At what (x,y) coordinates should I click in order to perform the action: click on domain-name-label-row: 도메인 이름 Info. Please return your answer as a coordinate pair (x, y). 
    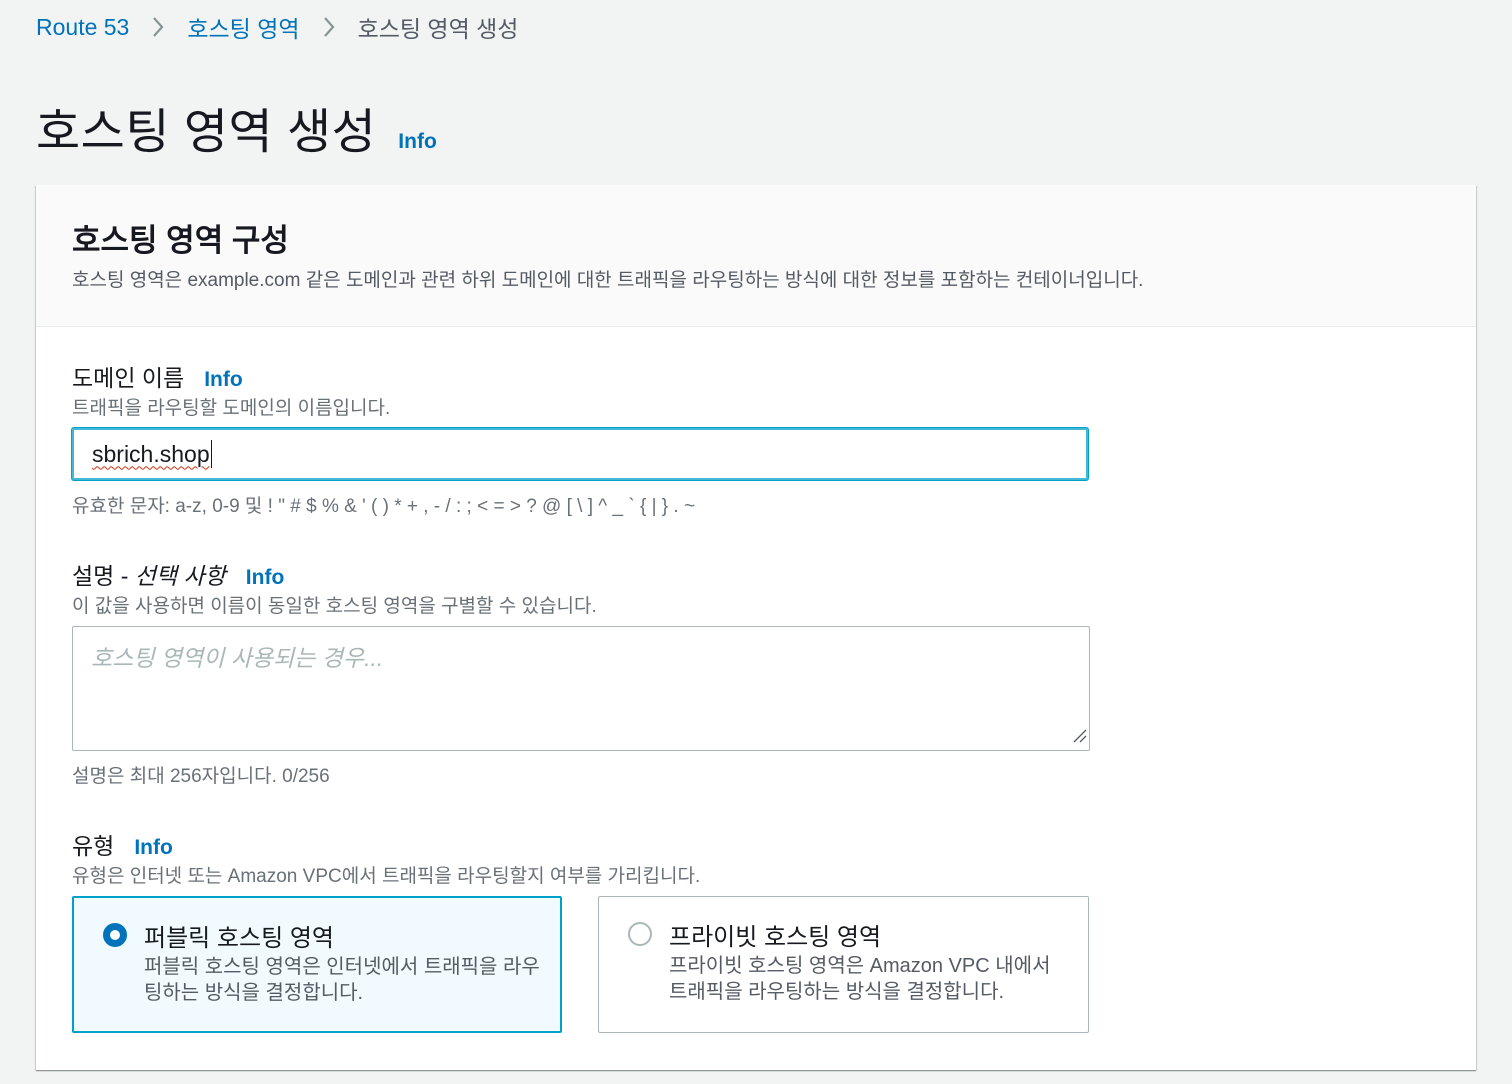
    Looking at the image, I should click on (157, 376).